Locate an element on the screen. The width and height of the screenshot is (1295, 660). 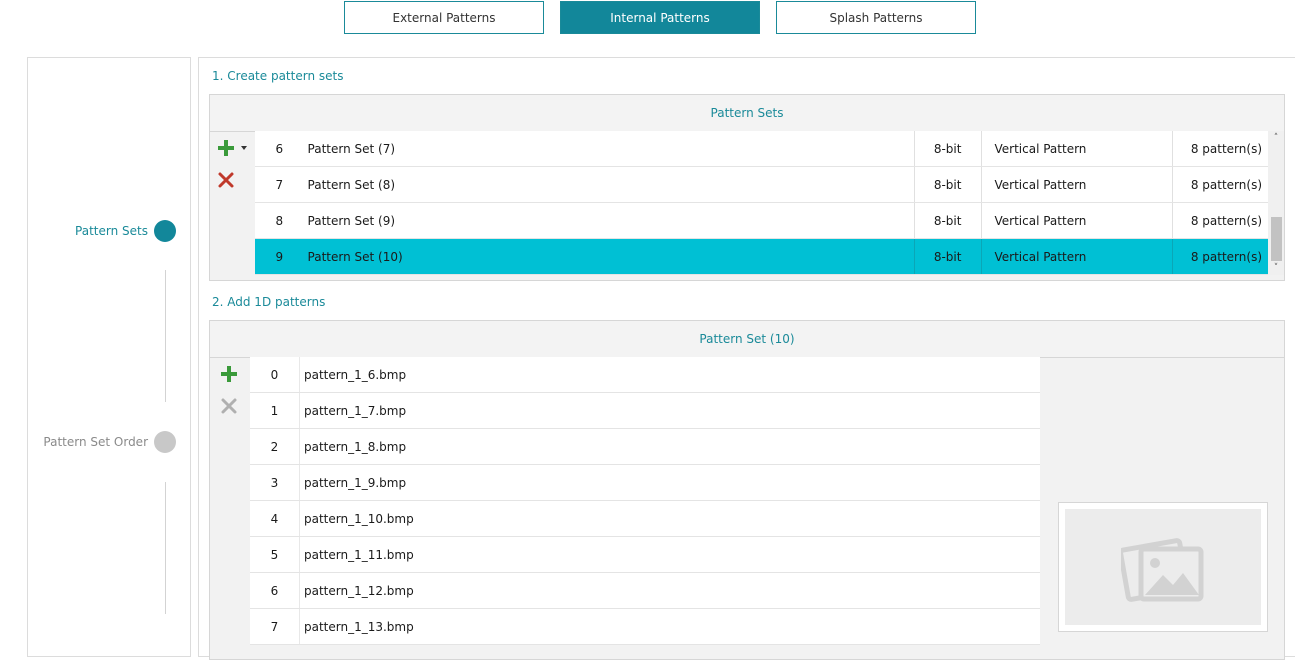
pattern-file-name: pattern_1_10.bmp is located at coordinates (359, 518).